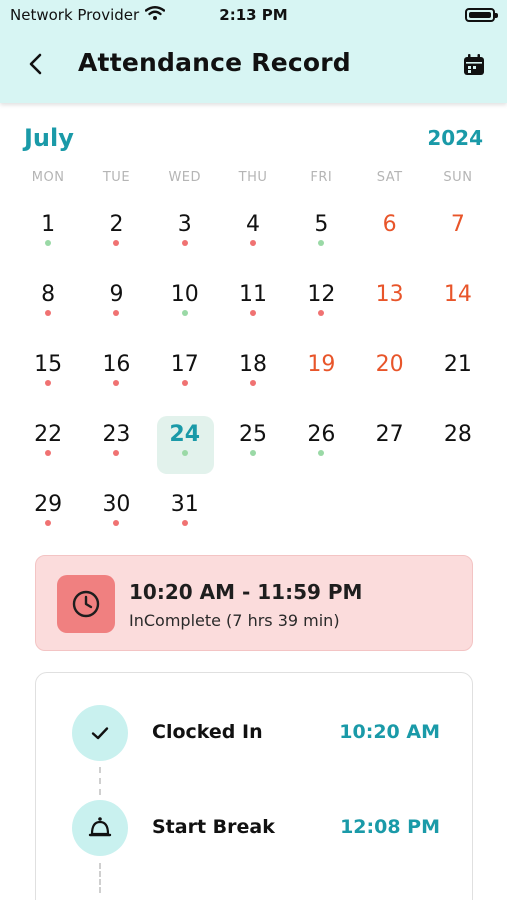  What do you see at coordinates (389, 305) in the screenshot?
I see `calendar-day-13: 13` at bounding box center [389, 305].